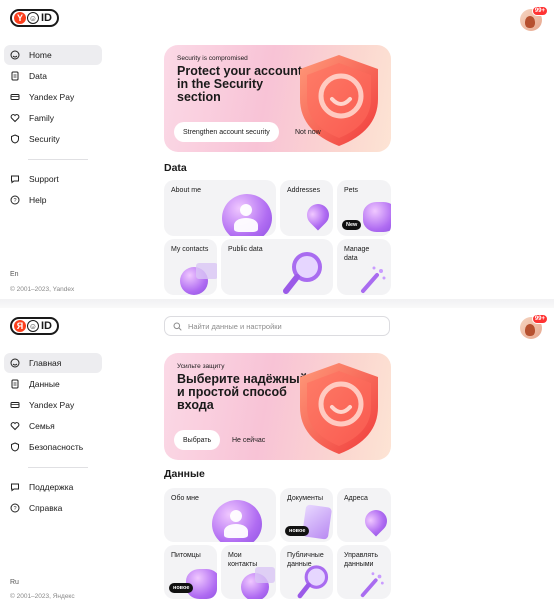 The image size is (554, 607). I want to click on card-about-me: Обо мне, so click(220, 515).